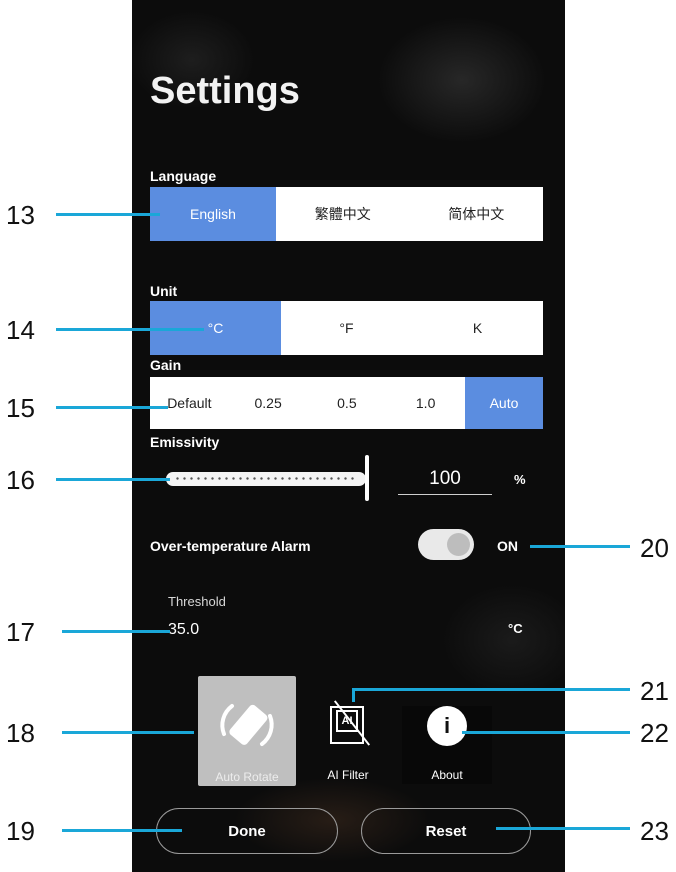  What do you see at coordinates (268, 403) in the screenshot?
I see `gain-option-0-25: 0.25` at bounding box center [268, 403].